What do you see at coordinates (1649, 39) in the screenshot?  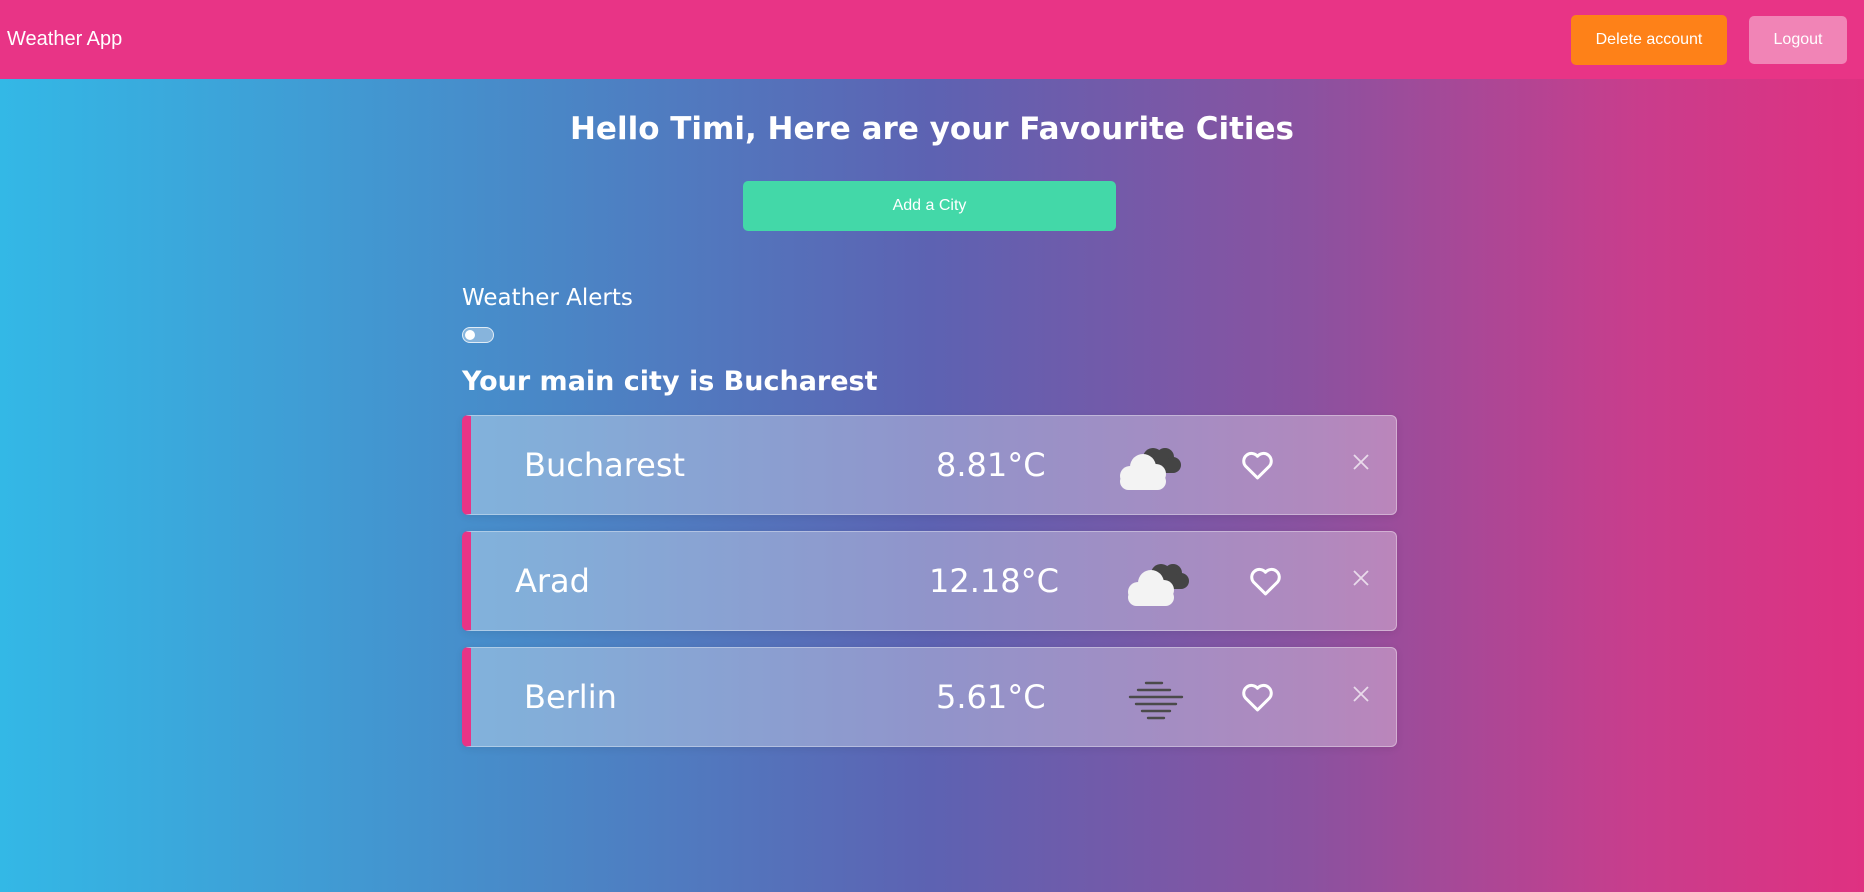 I see `delete-account-button: Delete account` at bounding box center [1649, 39].